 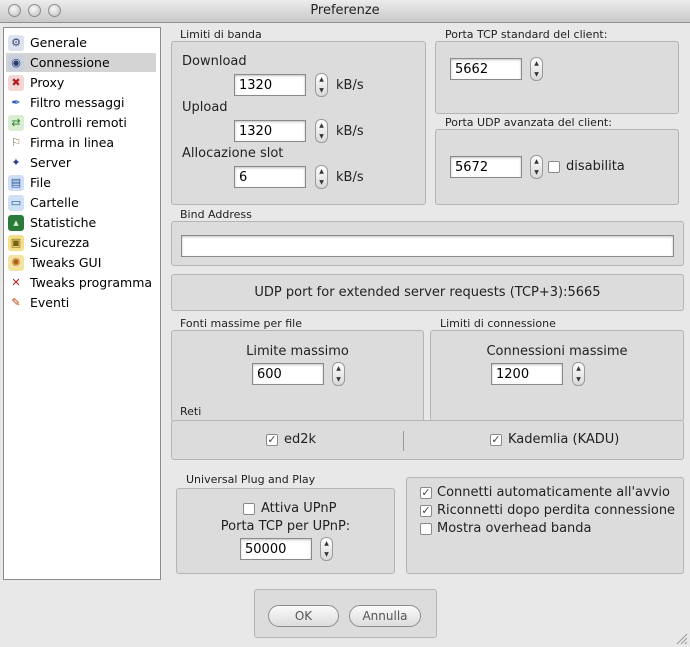 What do you see at coordinates (16, 142) in the screenshot?
I see `signpost-icon: ⚐` at bounding box center [16, 142].